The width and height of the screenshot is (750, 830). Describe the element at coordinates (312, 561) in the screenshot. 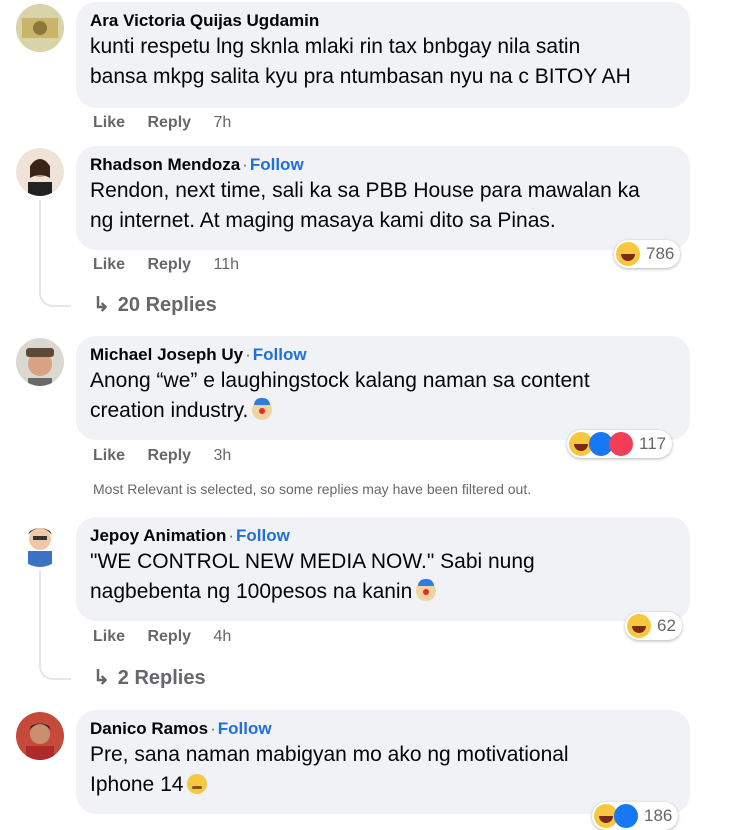

I see `comment-text-line: "WE CONTROL NEW MEDIA NOW." Sabi nung` at that location.